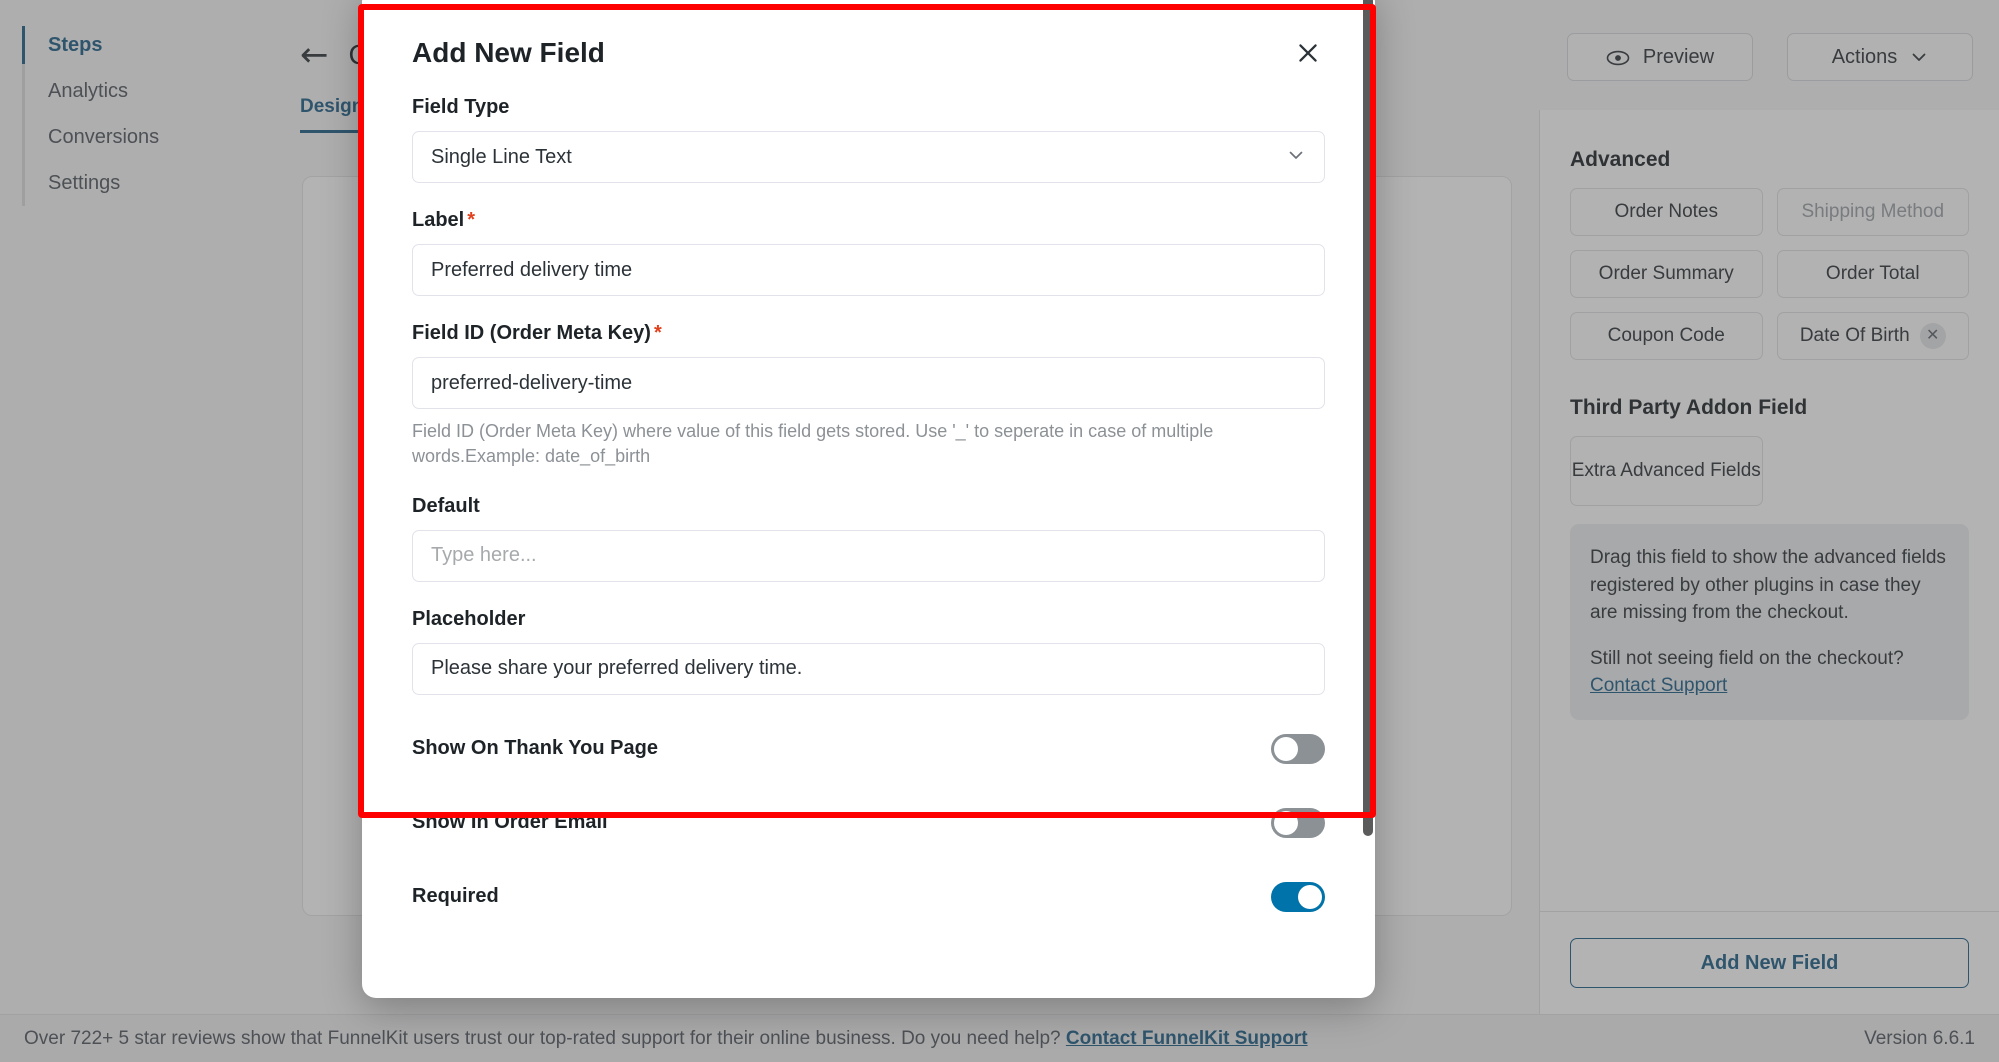 The width and height of the screenshot is (1999, 1062). What do you see at coordinates (508, 52) in the screenshot?
I see `modal-title: Add New Field` at bounding box center [508, 52].